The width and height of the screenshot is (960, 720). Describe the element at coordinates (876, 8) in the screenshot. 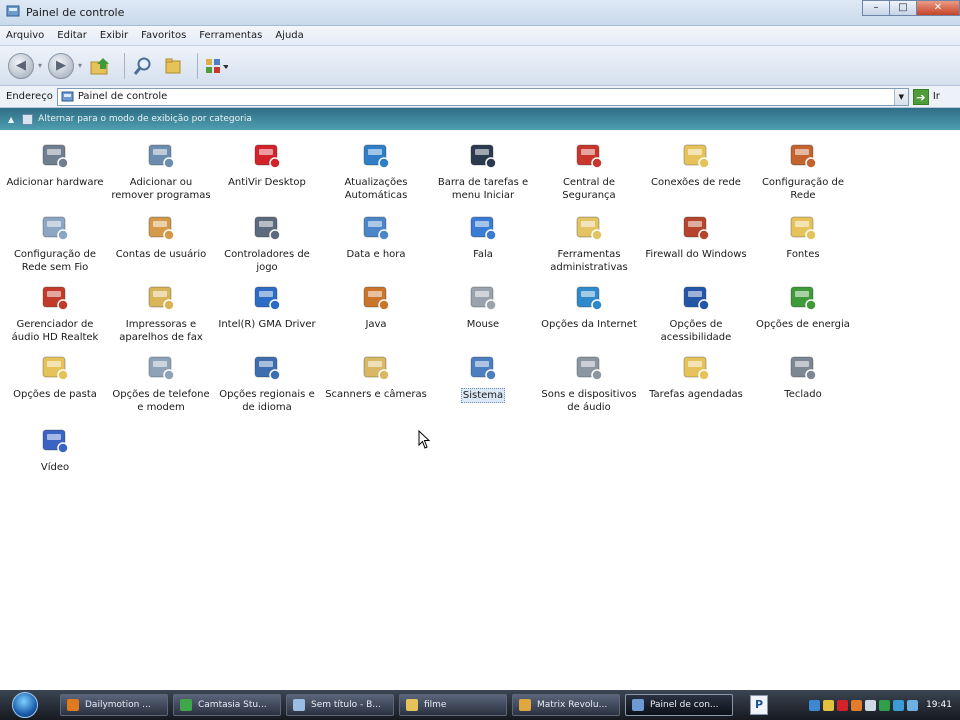

I see `minimize-button: –` at that location.